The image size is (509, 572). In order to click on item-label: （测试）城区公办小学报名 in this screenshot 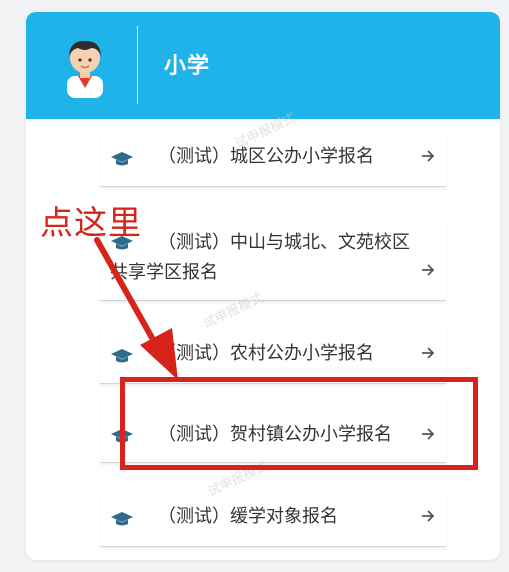, I will do `click(266, 156)`.